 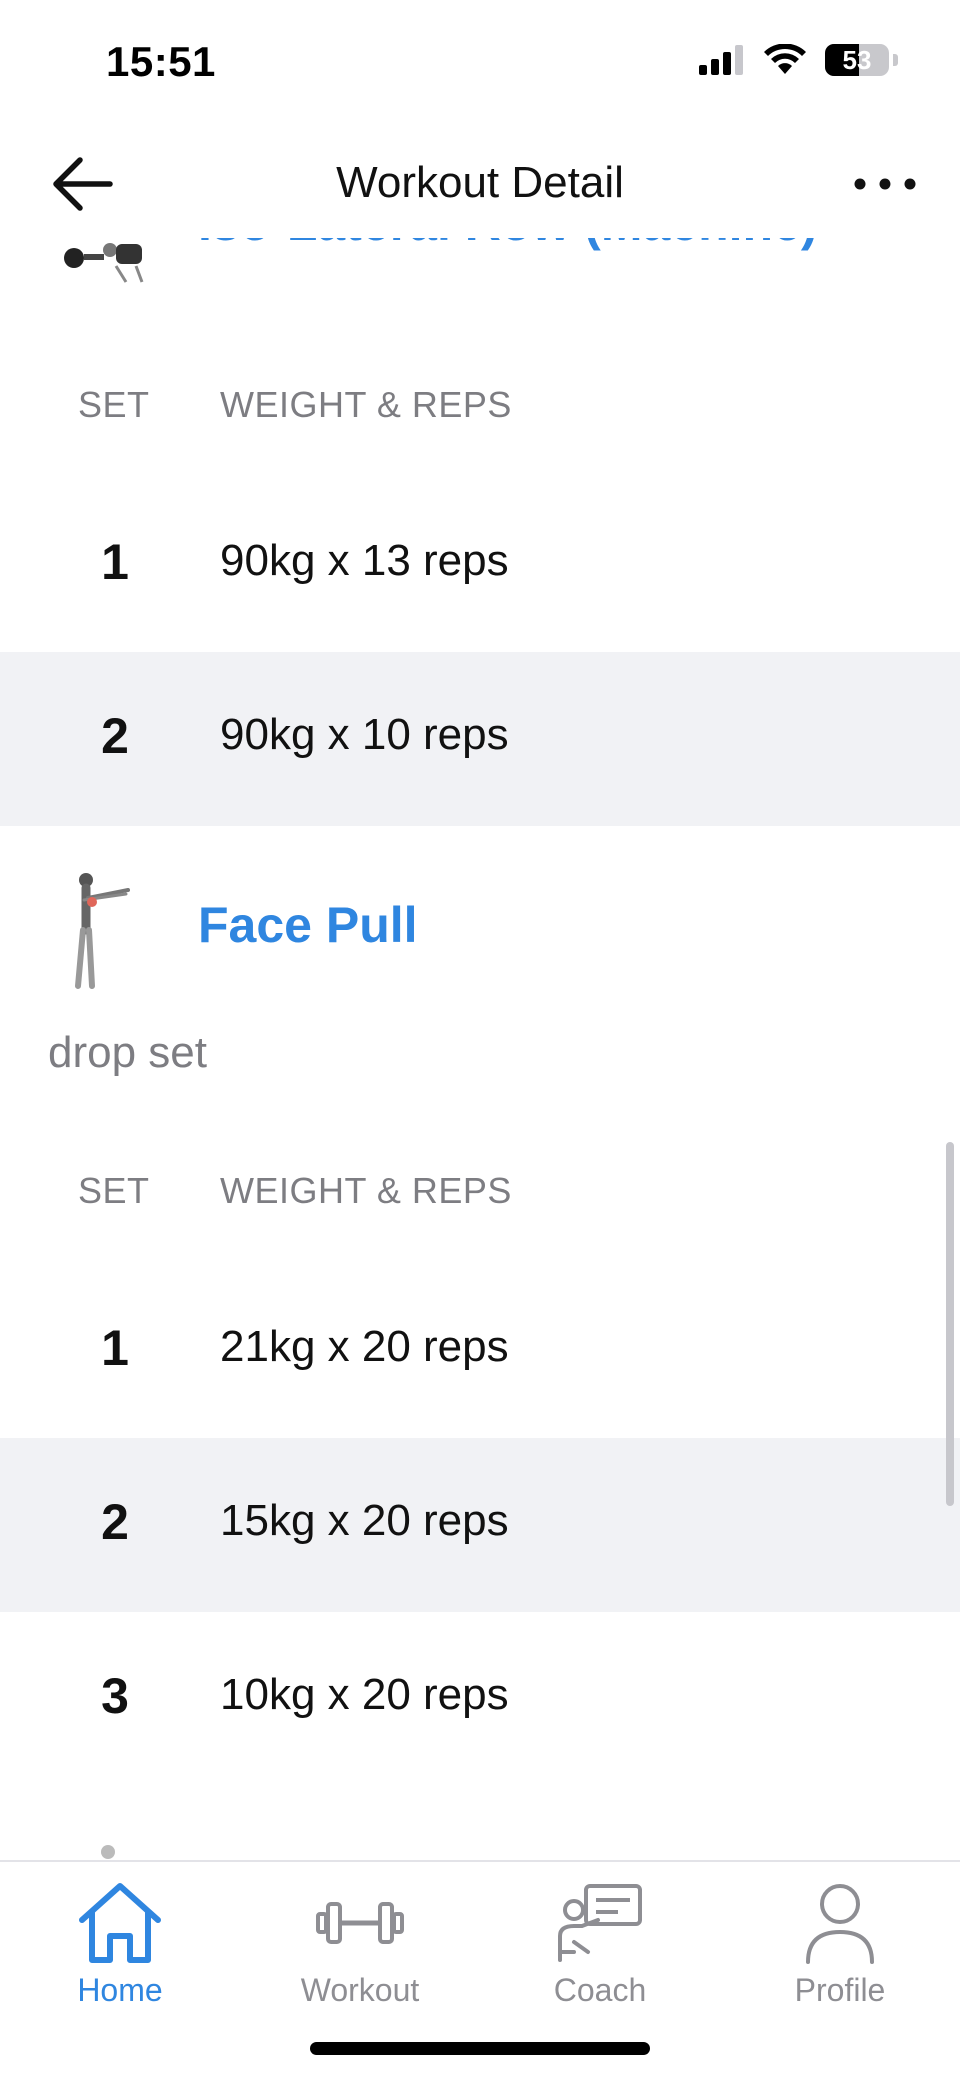 What do you see at coordinates (360, 1990) in the screenshot?
I see `tab-label: Workout` at bounding box center [360, 1990].